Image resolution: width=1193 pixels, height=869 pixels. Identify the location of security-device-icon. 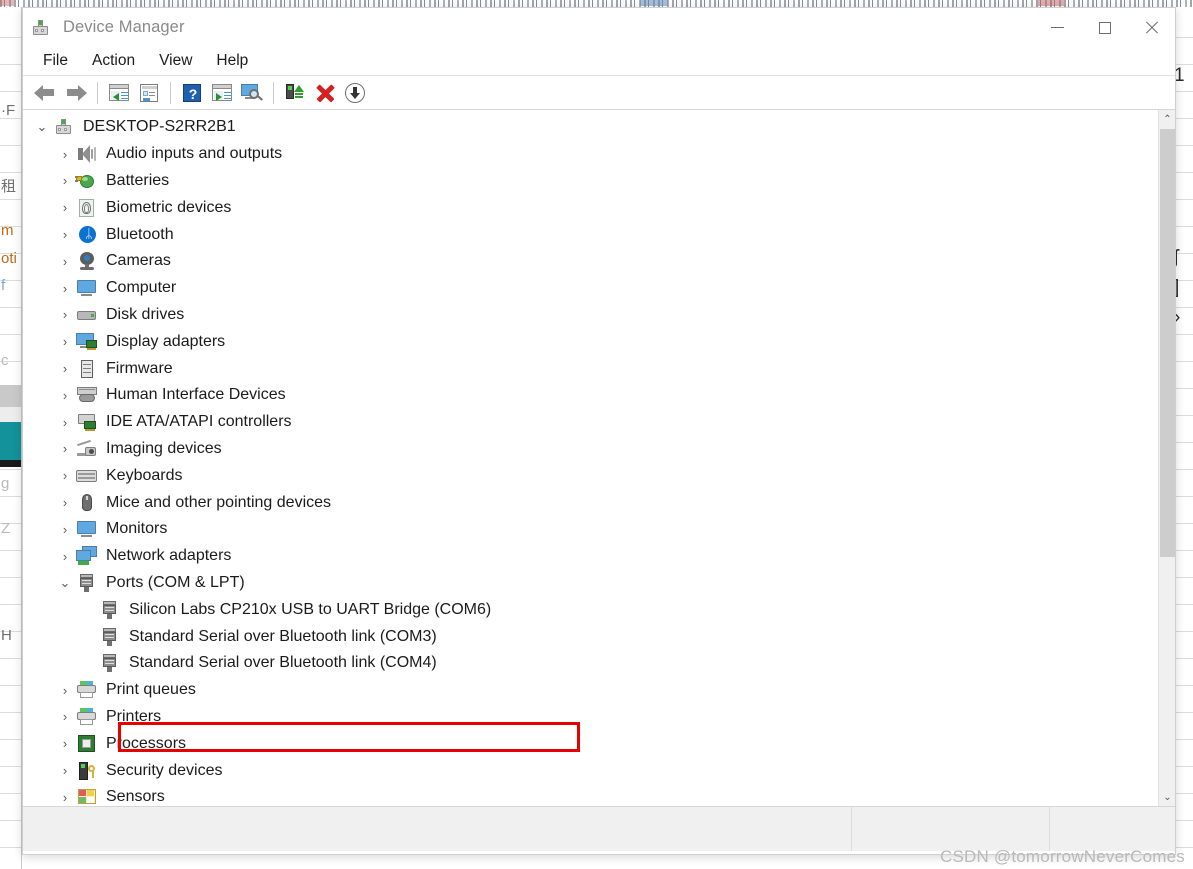
(87, 771).